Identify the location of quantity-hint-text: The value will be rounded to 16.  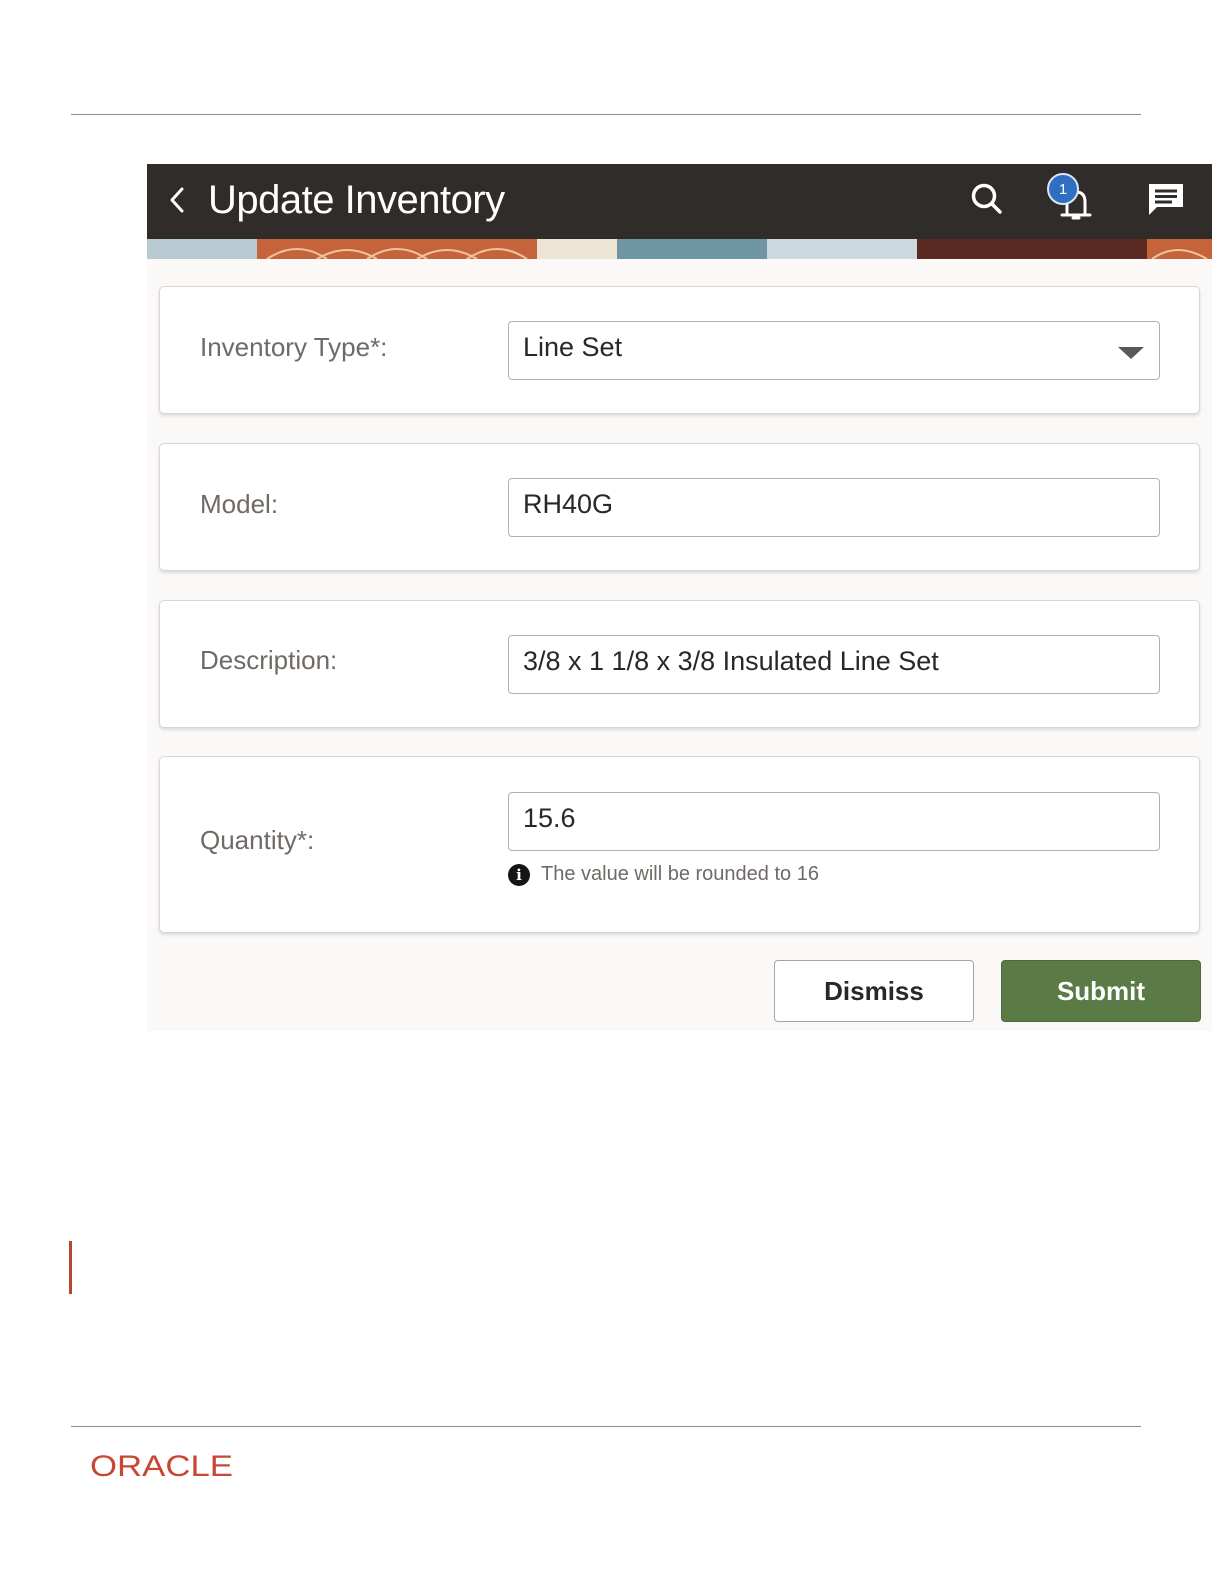
(680, 874).